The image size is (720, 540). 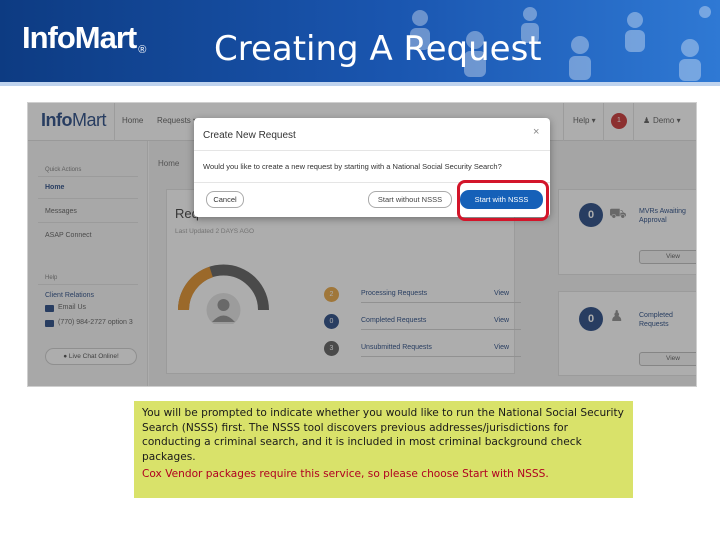 What do you see at coordinates (410, 199) in the screenshot?
I see `start-without-nsss-button: Start without NSSS` at bounding box center [410, 199].